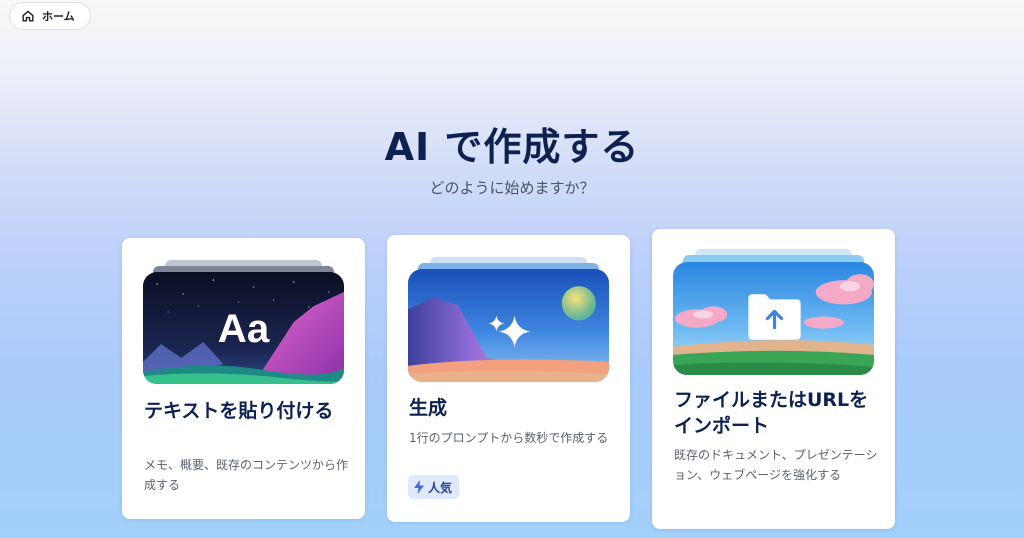 The height and width of the screenshot is (538, 1024). What do you see at coordinates (512, 188) in the screenshot?
I see `page-subtitle: どのように始めますか？` at bounding box center [512, 188].